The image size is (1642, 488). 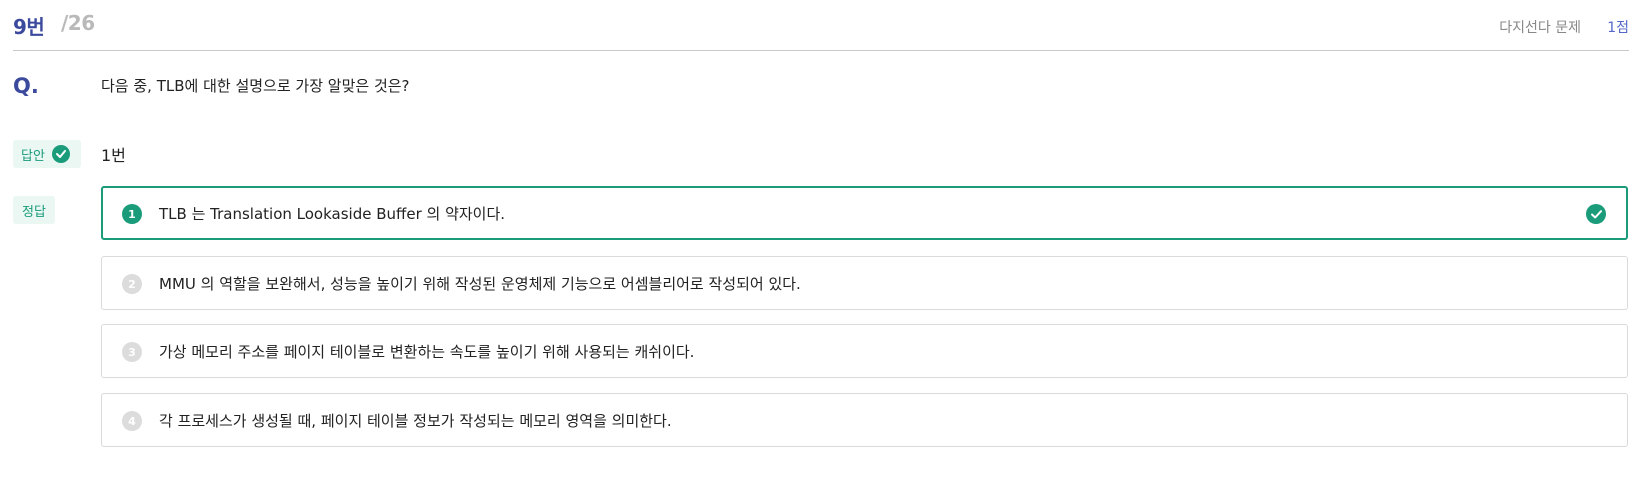 I want to click on question-label: Q., so click(x=26, y=86).